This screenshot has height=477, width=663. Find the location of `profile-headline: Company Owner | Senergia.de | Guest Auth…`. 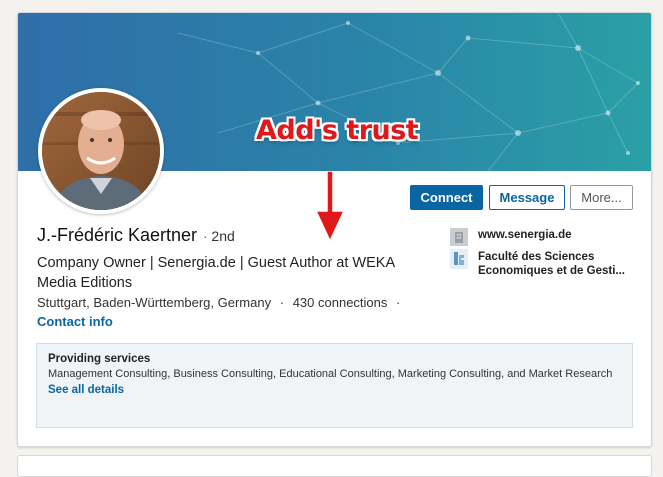

profile-headline: Company Owner | Senergia.de | Guest Auth… is located at coordinates (216, 273).